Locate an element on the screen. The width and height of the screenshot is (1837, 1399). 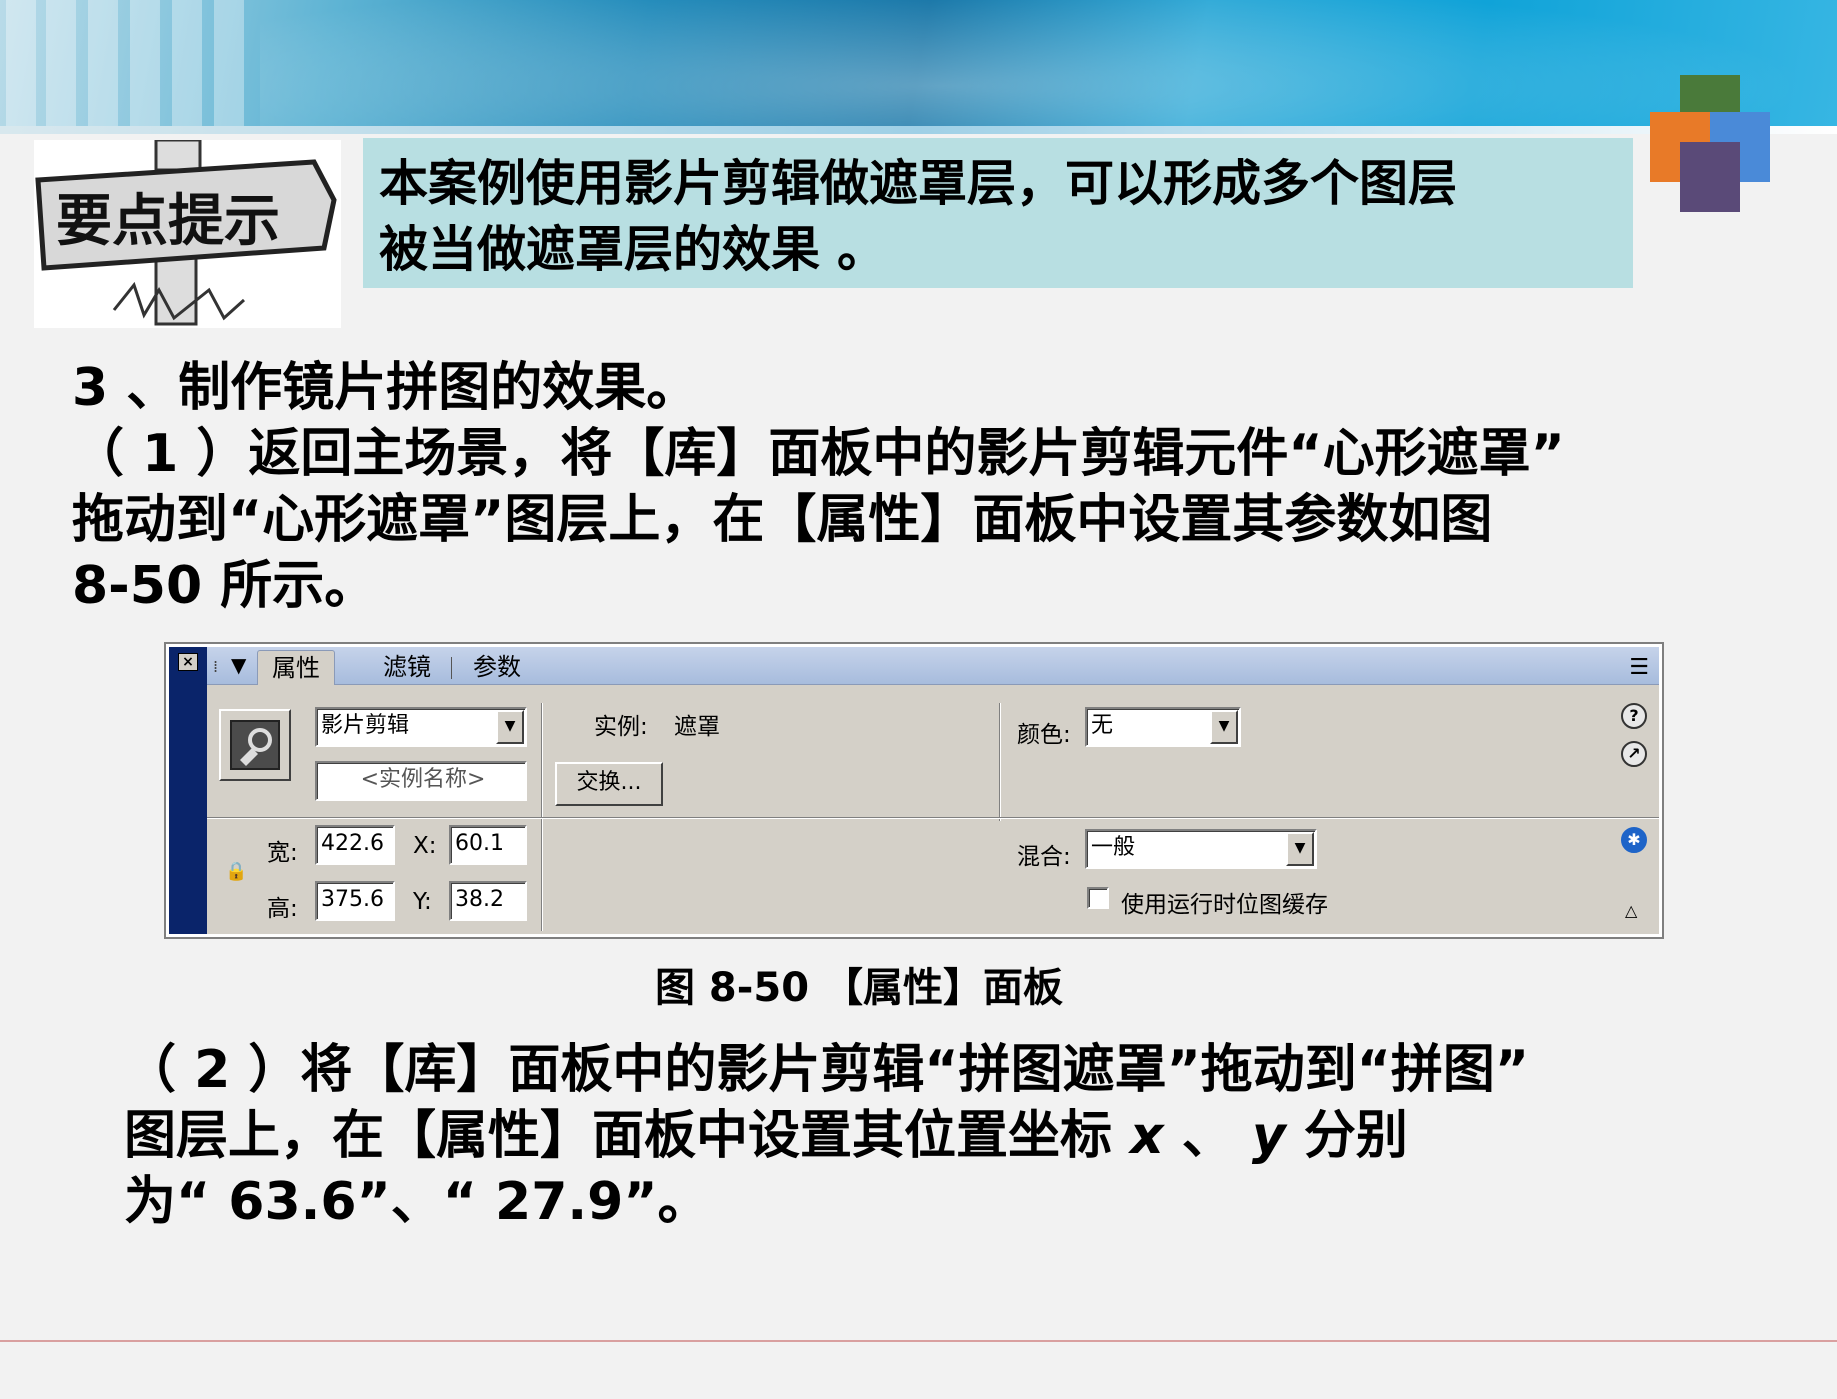
tip-sign: 要点提示 is located at coordinates (187, 233).